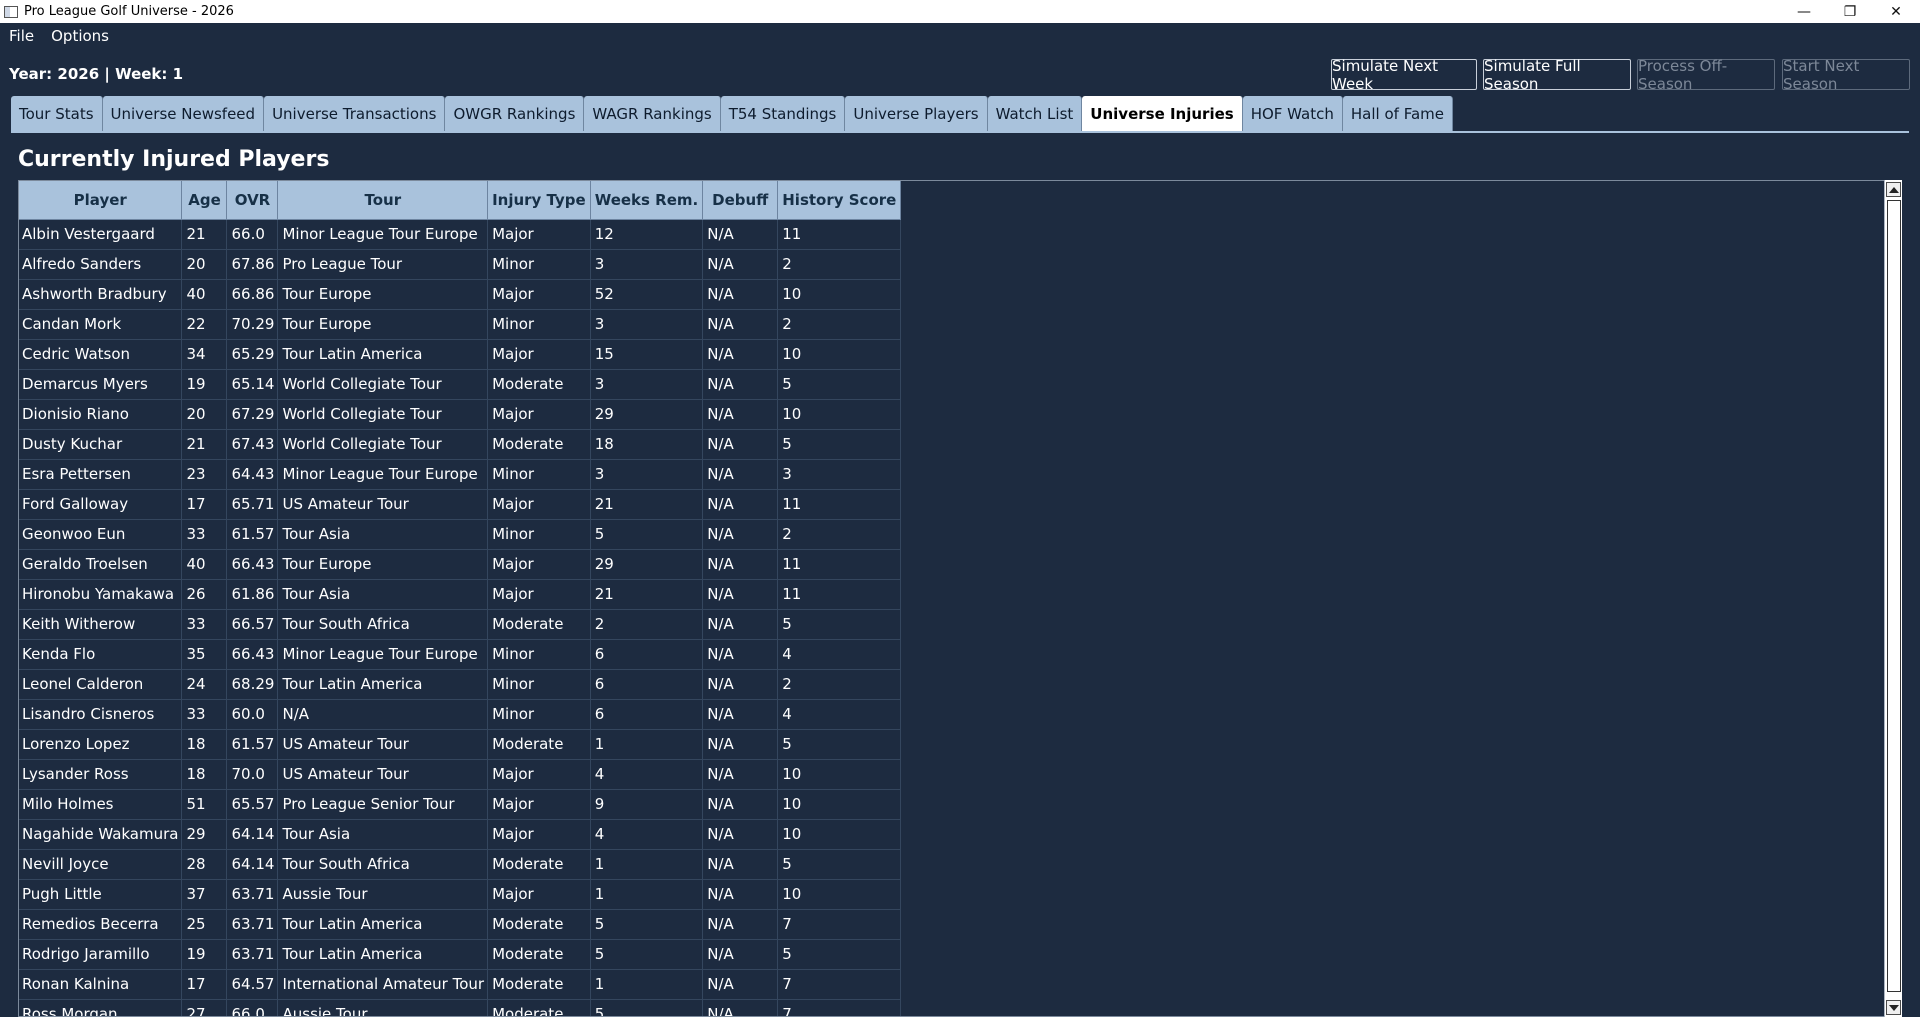 This screenshot has height=1017, width=1920. What do you see at coordinates (916, 114) in the screenshot?
I see `tab-universe-players: Universe Players` at bounding box center [916, 114].